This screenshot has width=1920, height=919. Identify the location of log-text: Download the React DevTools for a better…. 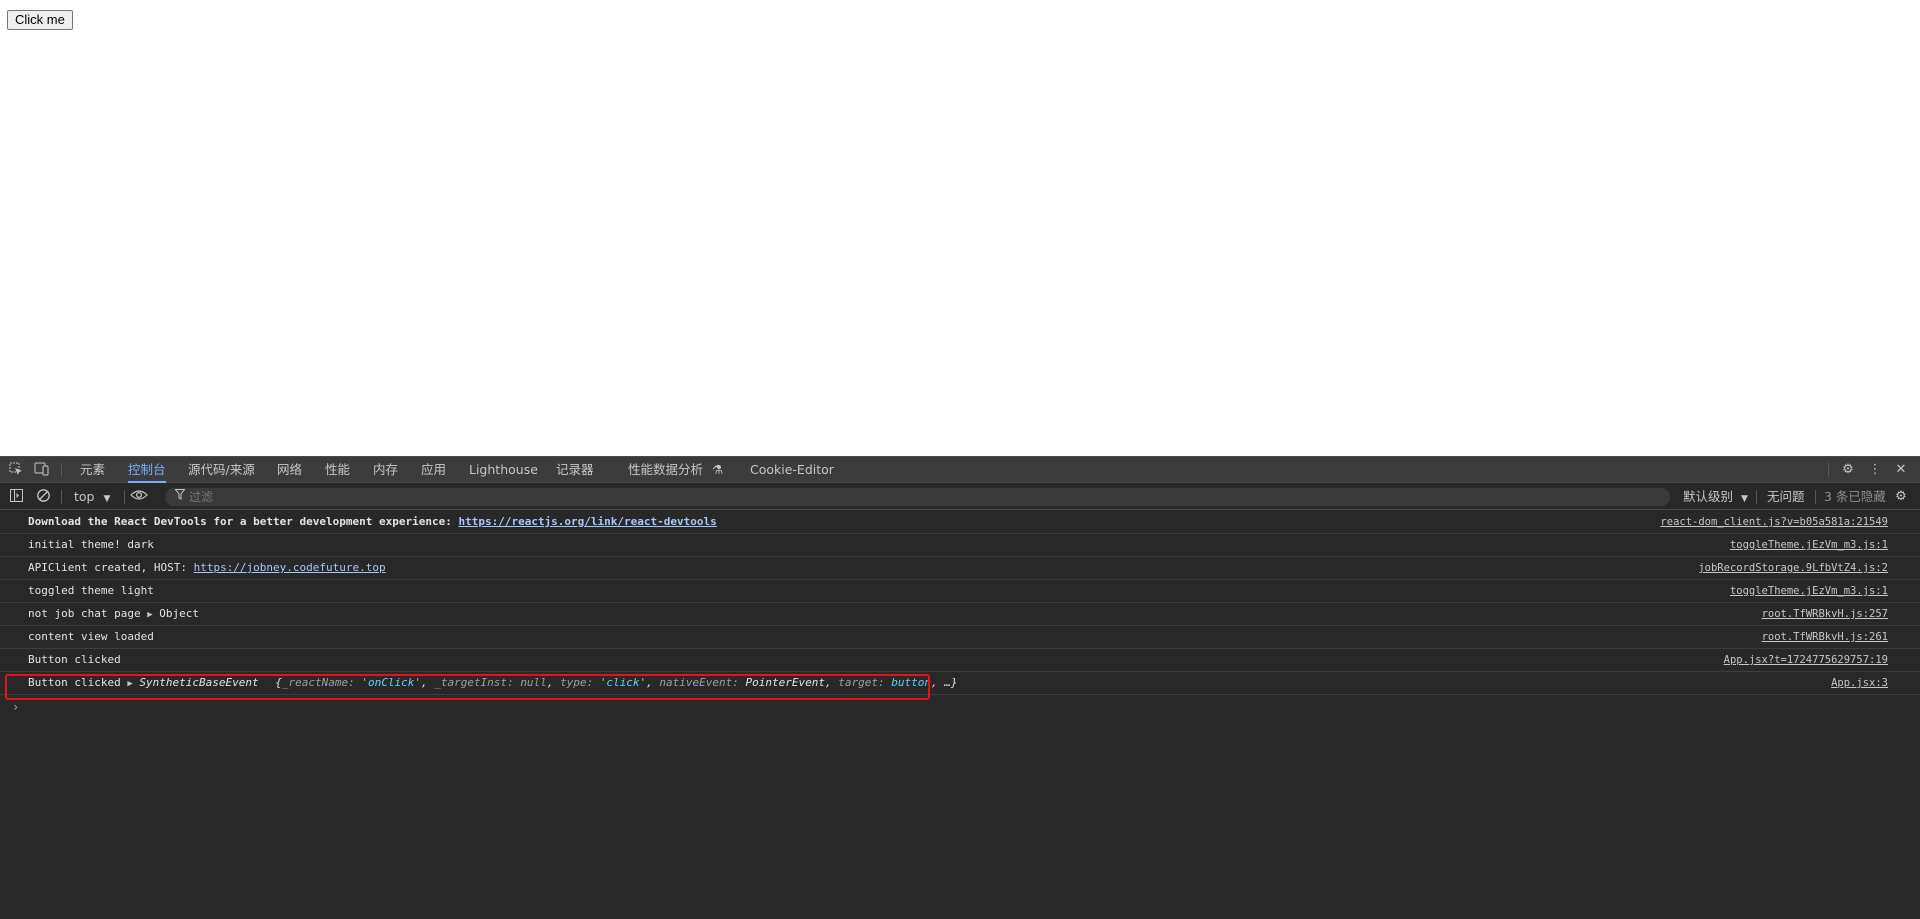
(243, 521).